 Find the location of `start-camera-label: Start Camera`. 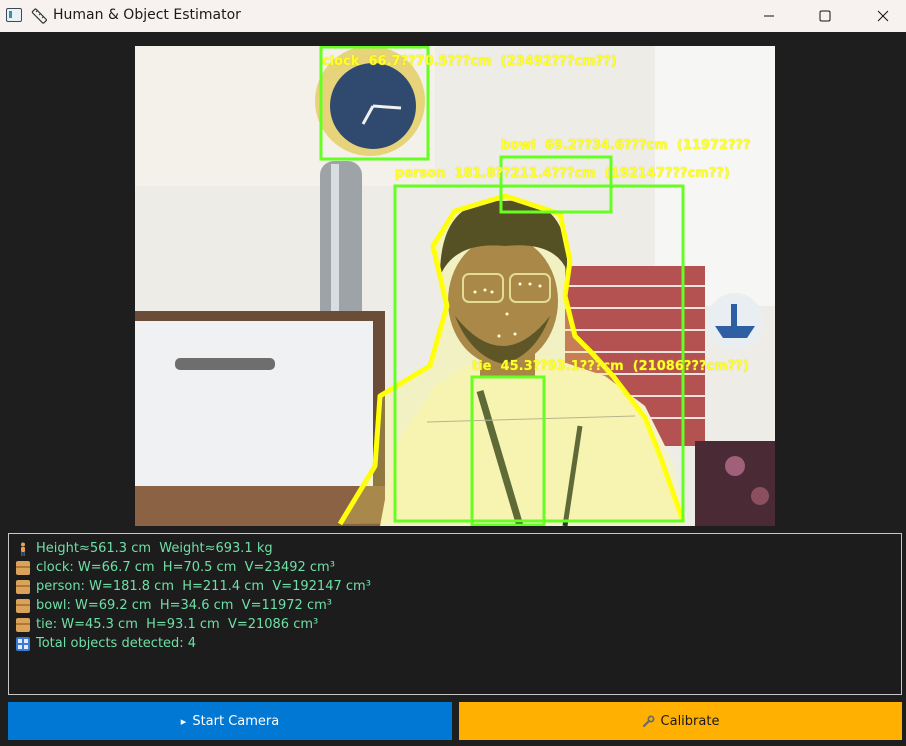

start-camera-label: Start Camera is located at coordinates (236, 721).